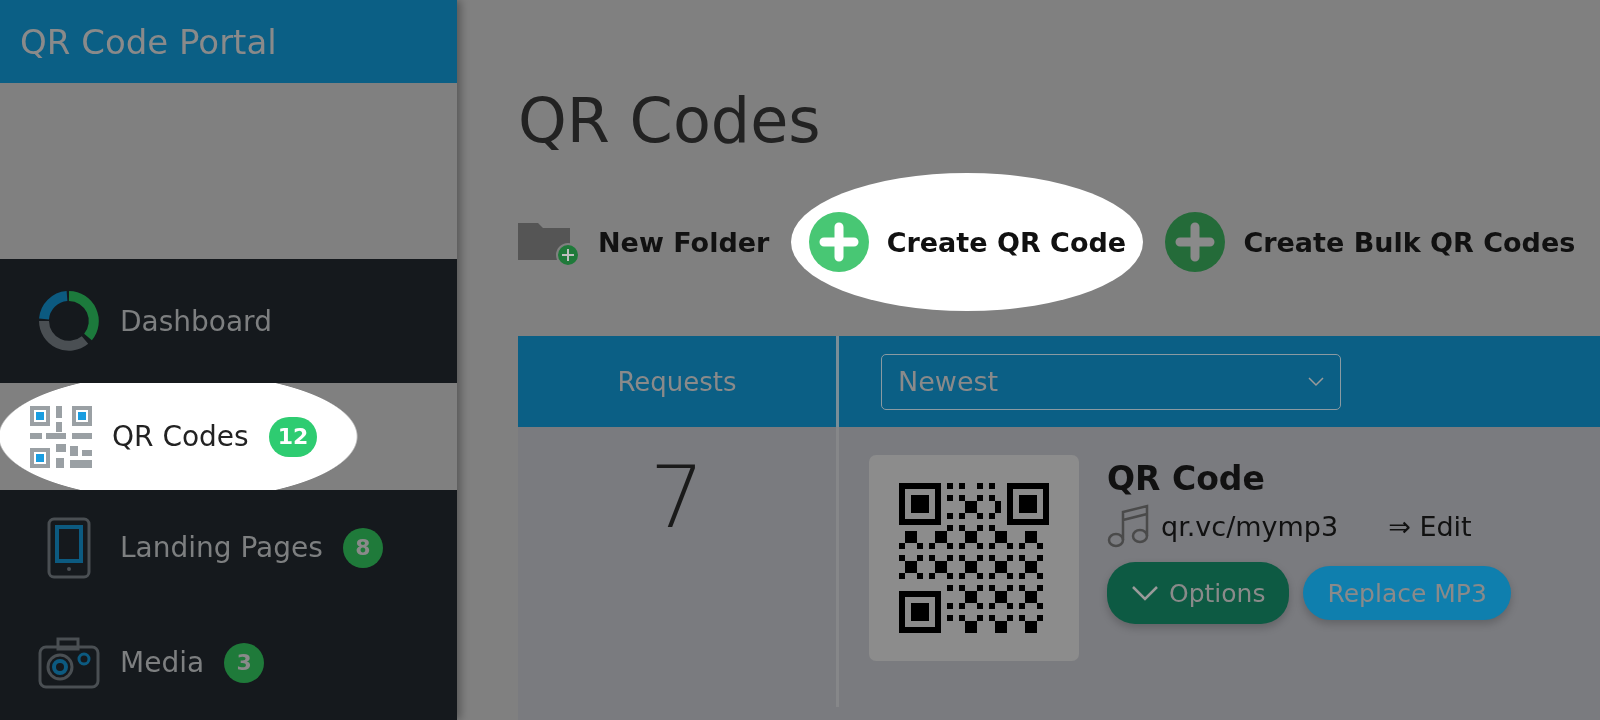 The height and width of the screenshot is (720, 1600). What do you see at coordinates (1198, 593) in the screenshot?
I see `options-button: Options` at bounding box center [1198, 593].